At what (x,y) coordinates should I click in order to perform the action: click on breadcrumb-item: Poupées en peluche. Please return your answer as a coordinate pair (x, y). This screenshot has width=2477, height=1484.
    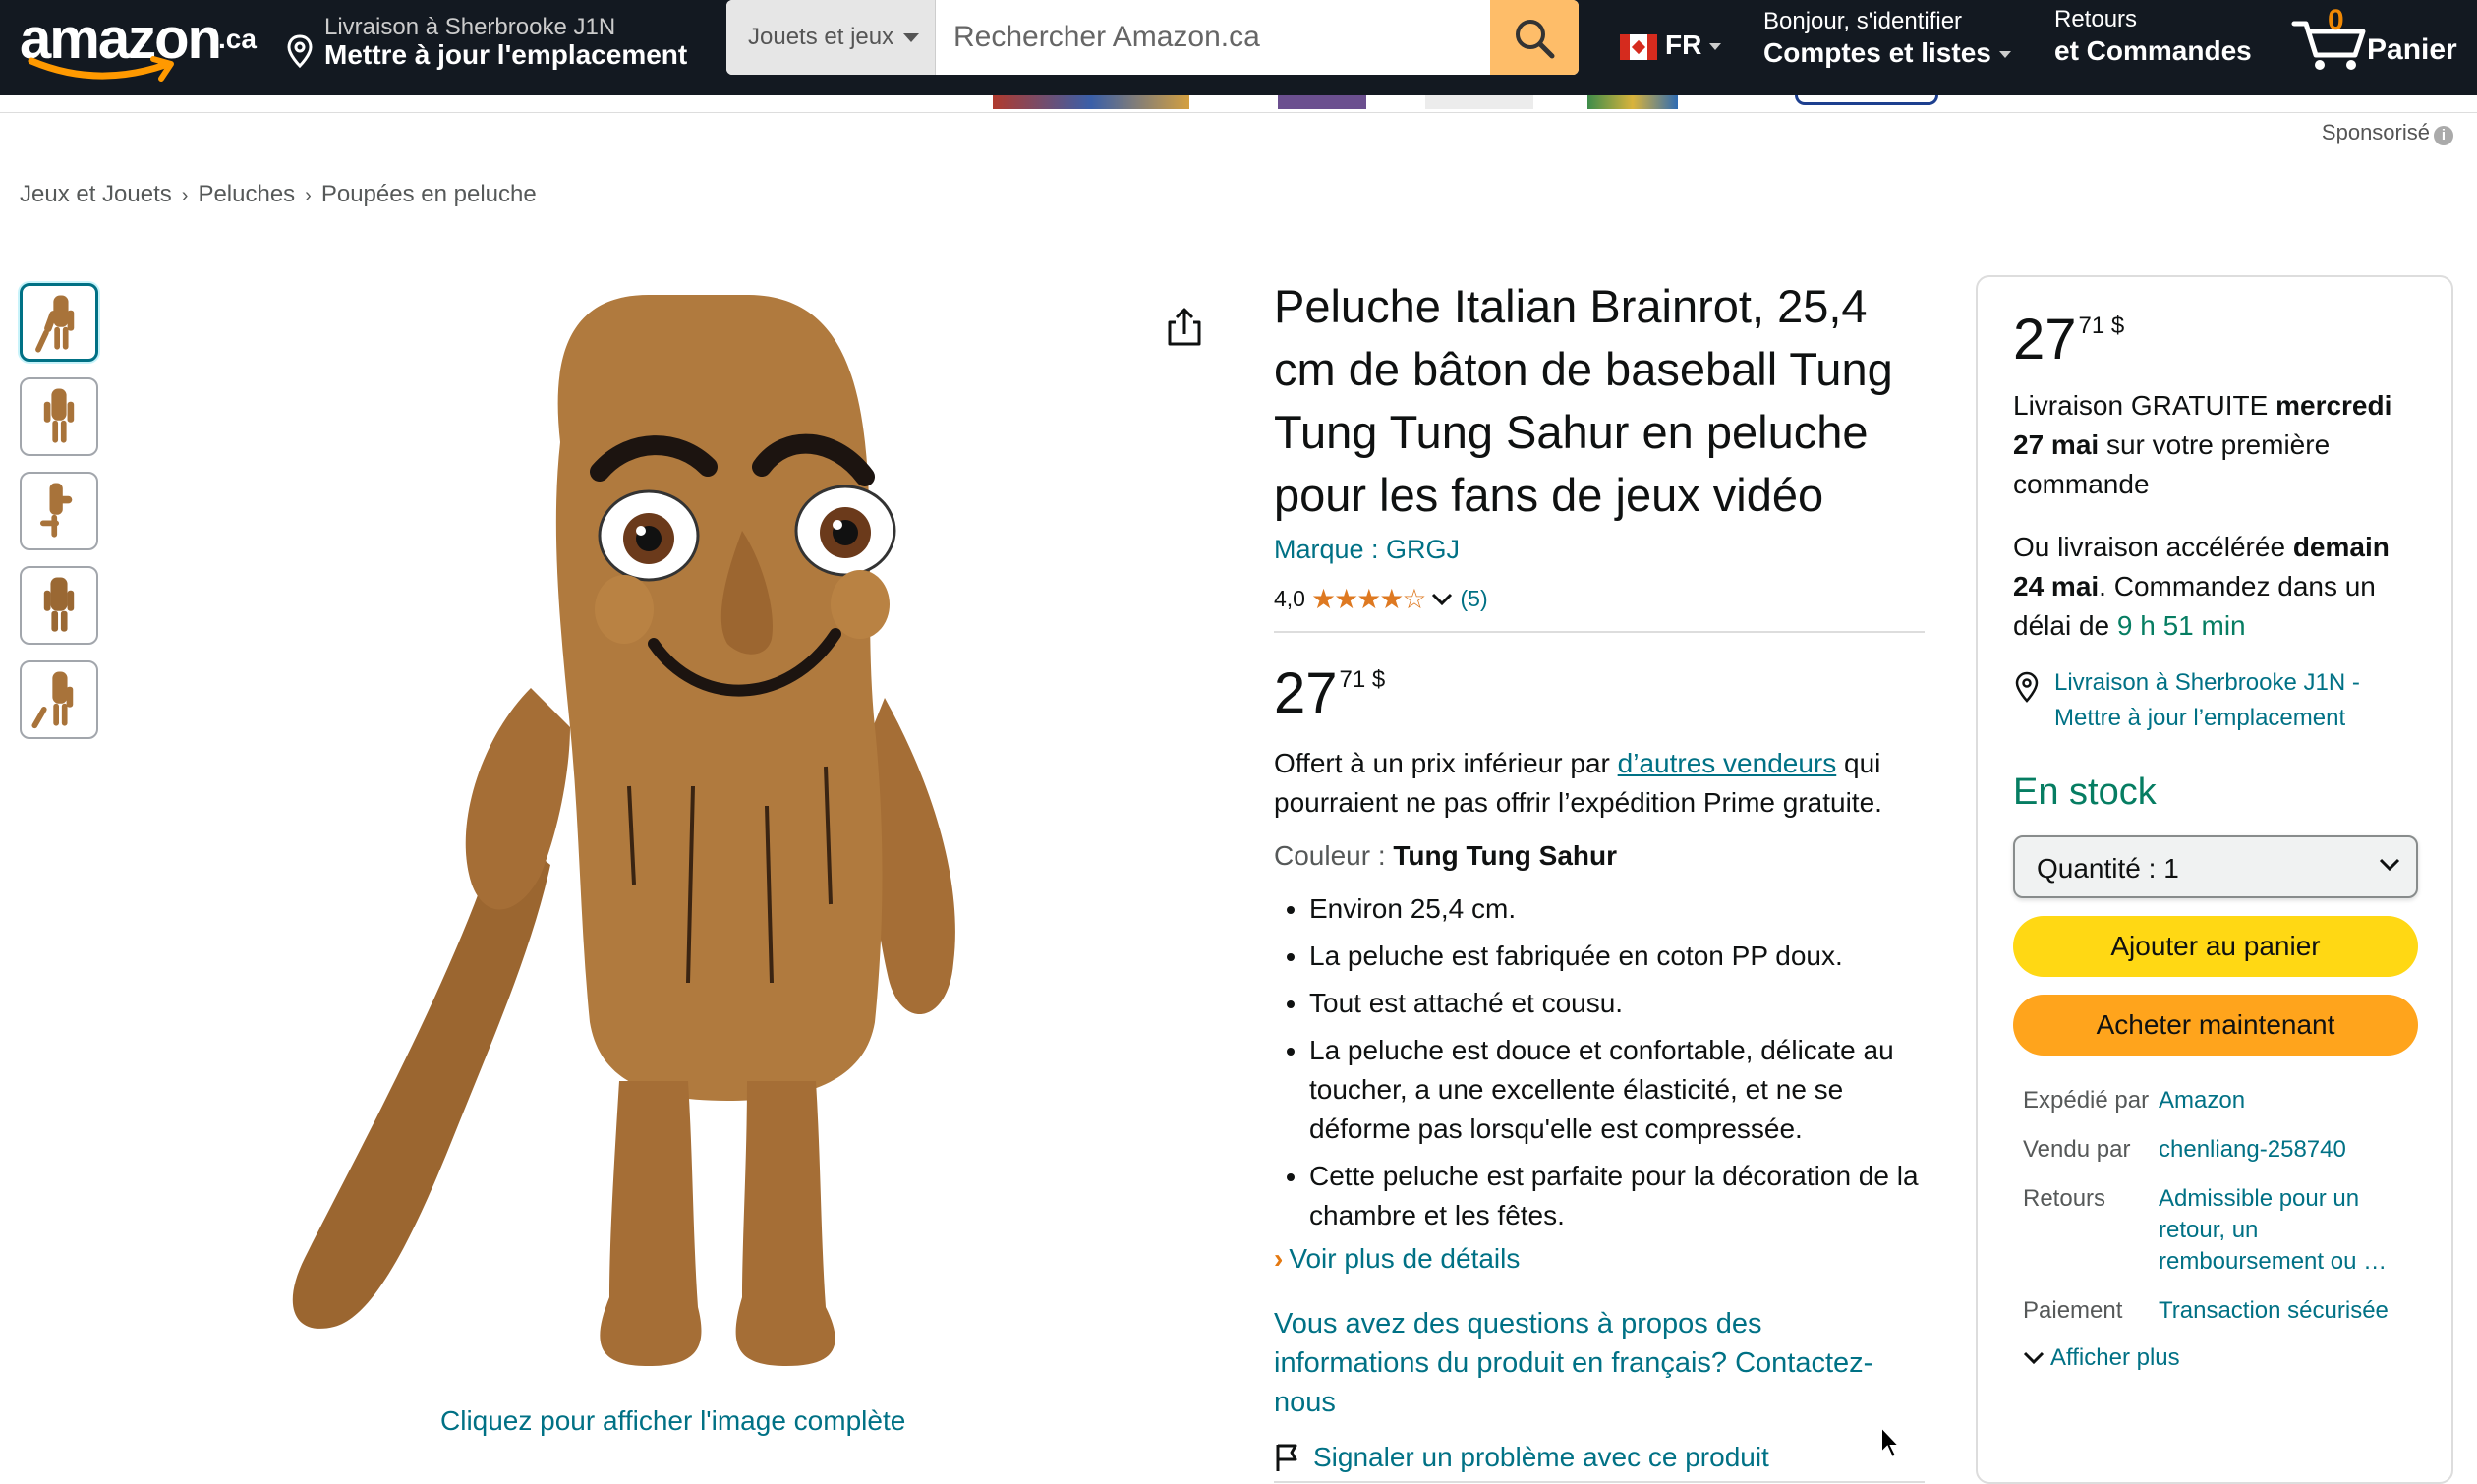
    Looking at the image, I should click on (429, 194).